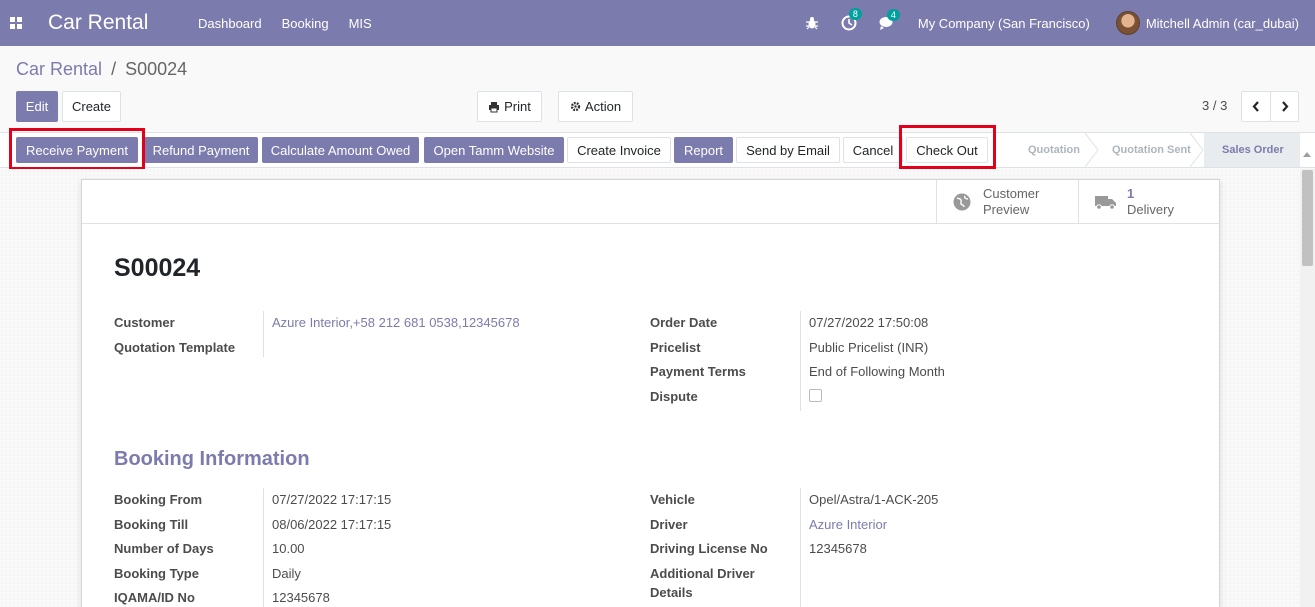 This screenshot has height=607, width=1315. Describe the element at coordinates (855, 14) in the screenshot. I see `activity-count-badge: 8` at that location.